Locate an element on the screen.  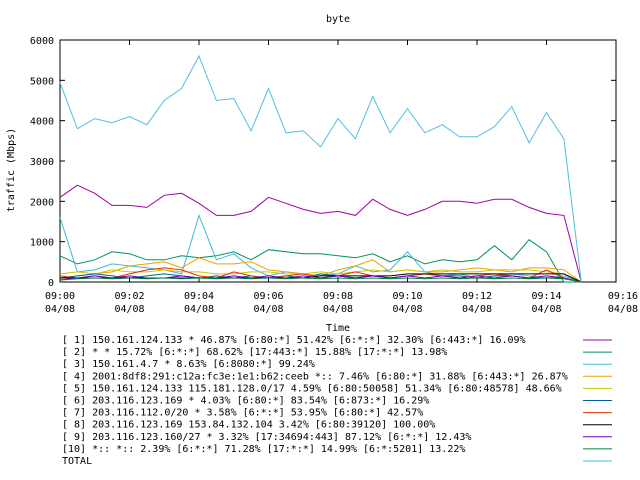
x-tick-time: 09:08 is located at coordinates (338, 296).